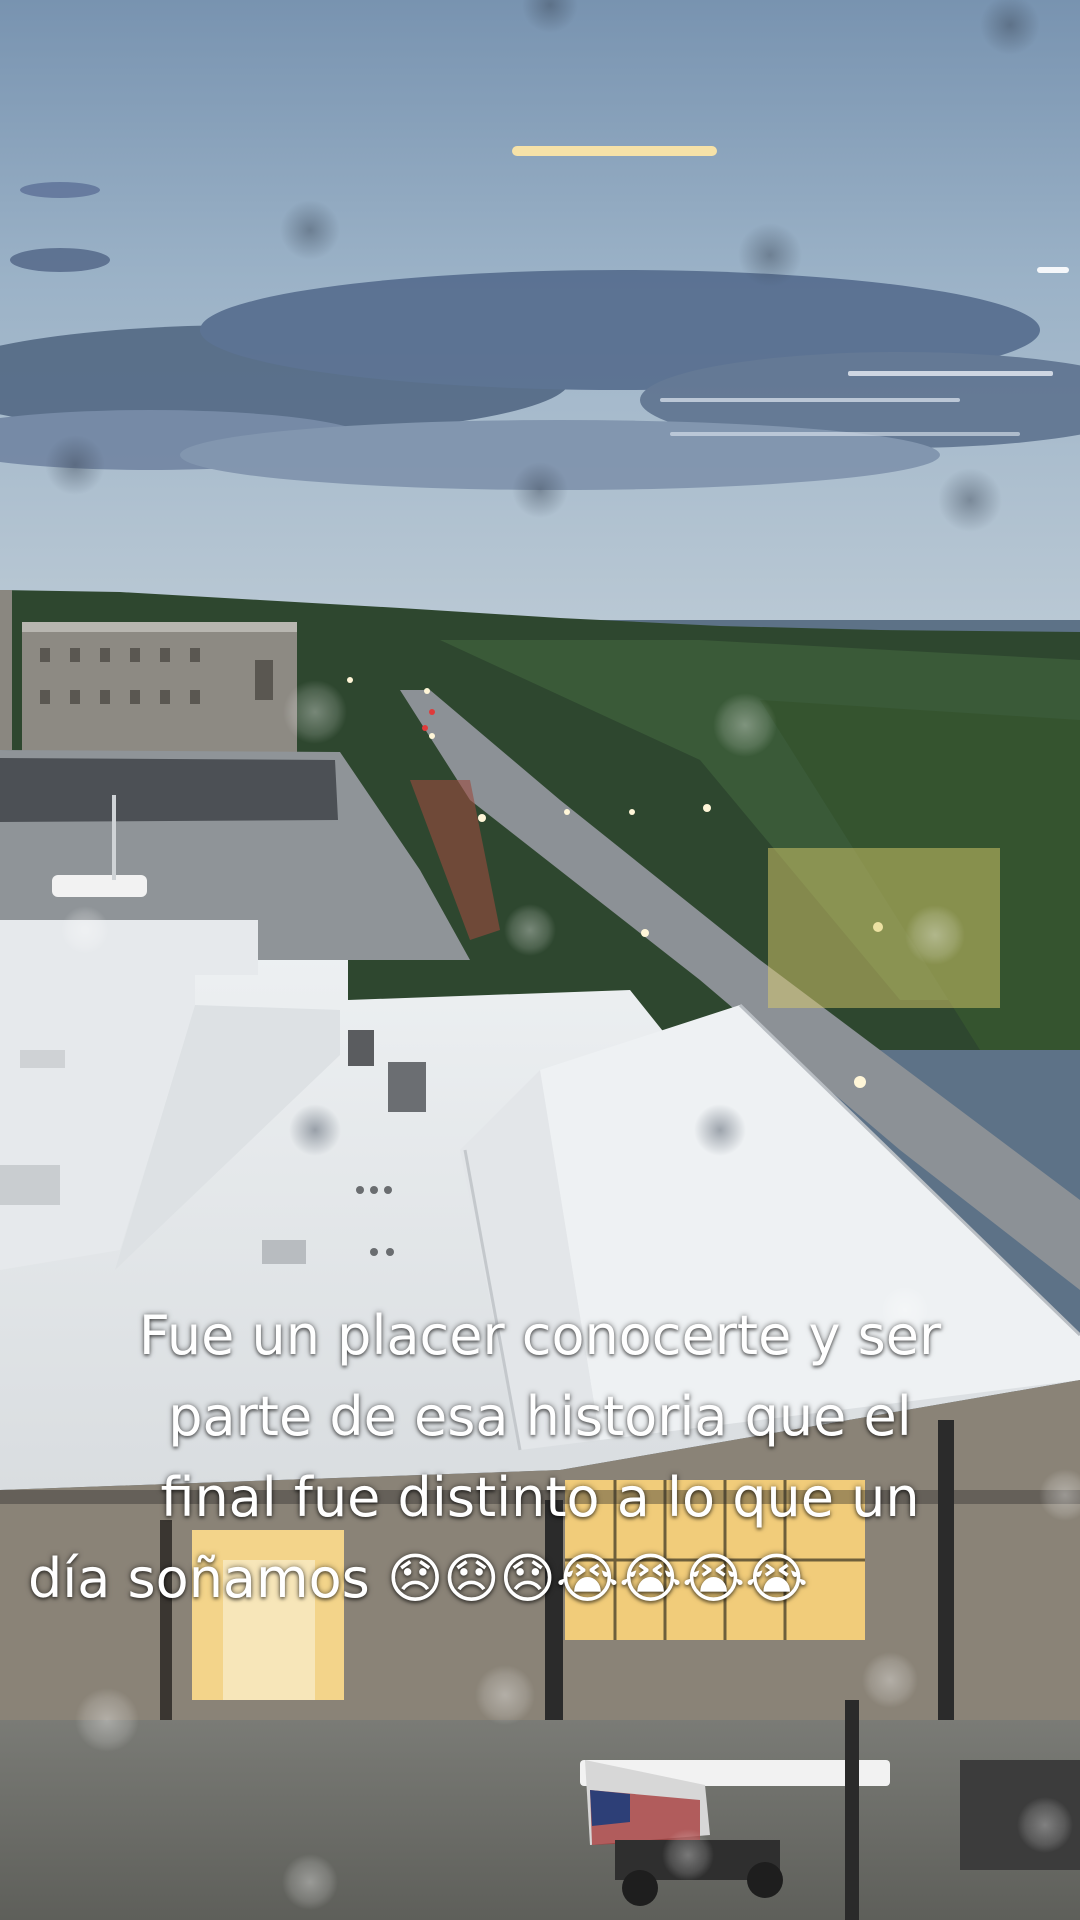 This screenshot has width=1080, height=1920. I want to click on caption-line-3: final fue distinto a lo que un, so click(540, 1497).